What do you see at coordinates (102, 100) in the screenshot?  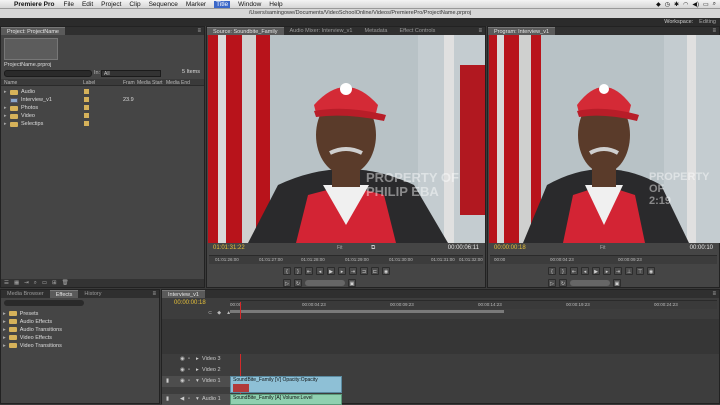 I see `project-item: Interview_v1 23.9` at bounding box center [102, 100].